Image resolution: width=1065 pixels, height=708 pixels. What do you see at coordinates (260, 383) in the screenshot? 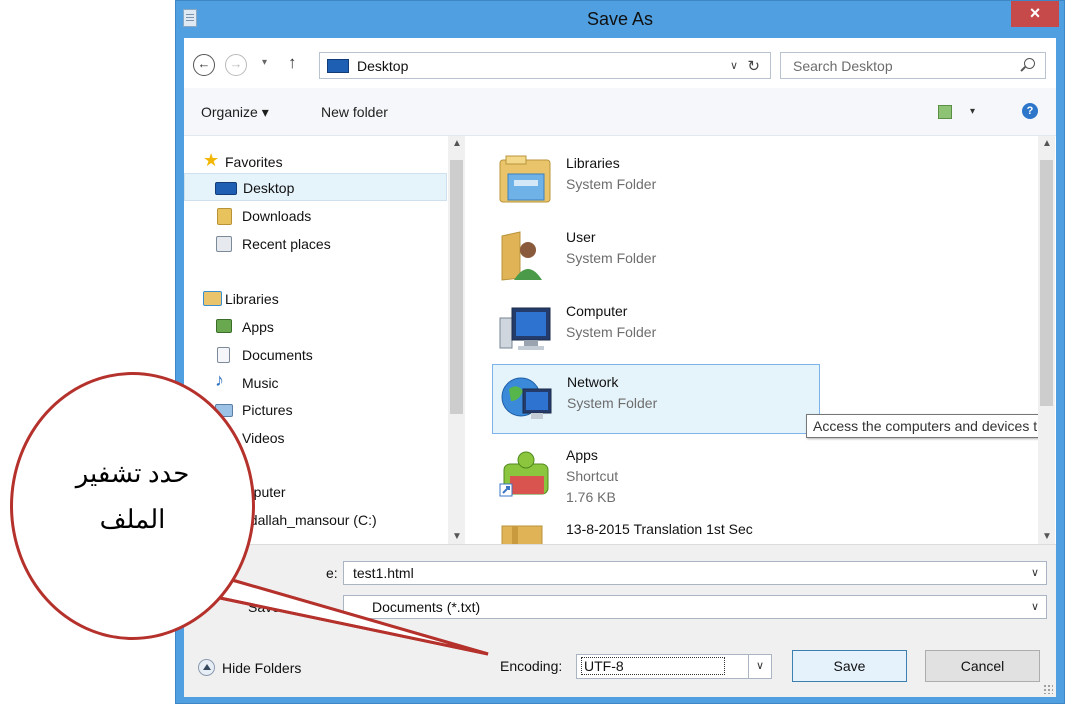
I see `nav-item-label: Music` at bounding box center [260, 383].